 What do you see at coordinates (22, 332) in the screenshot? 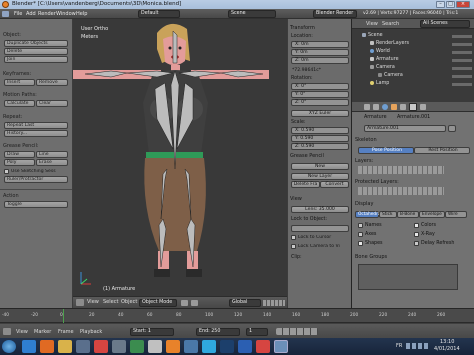
I see `timeline-menu-view: View` at bounding box center [22, 332].